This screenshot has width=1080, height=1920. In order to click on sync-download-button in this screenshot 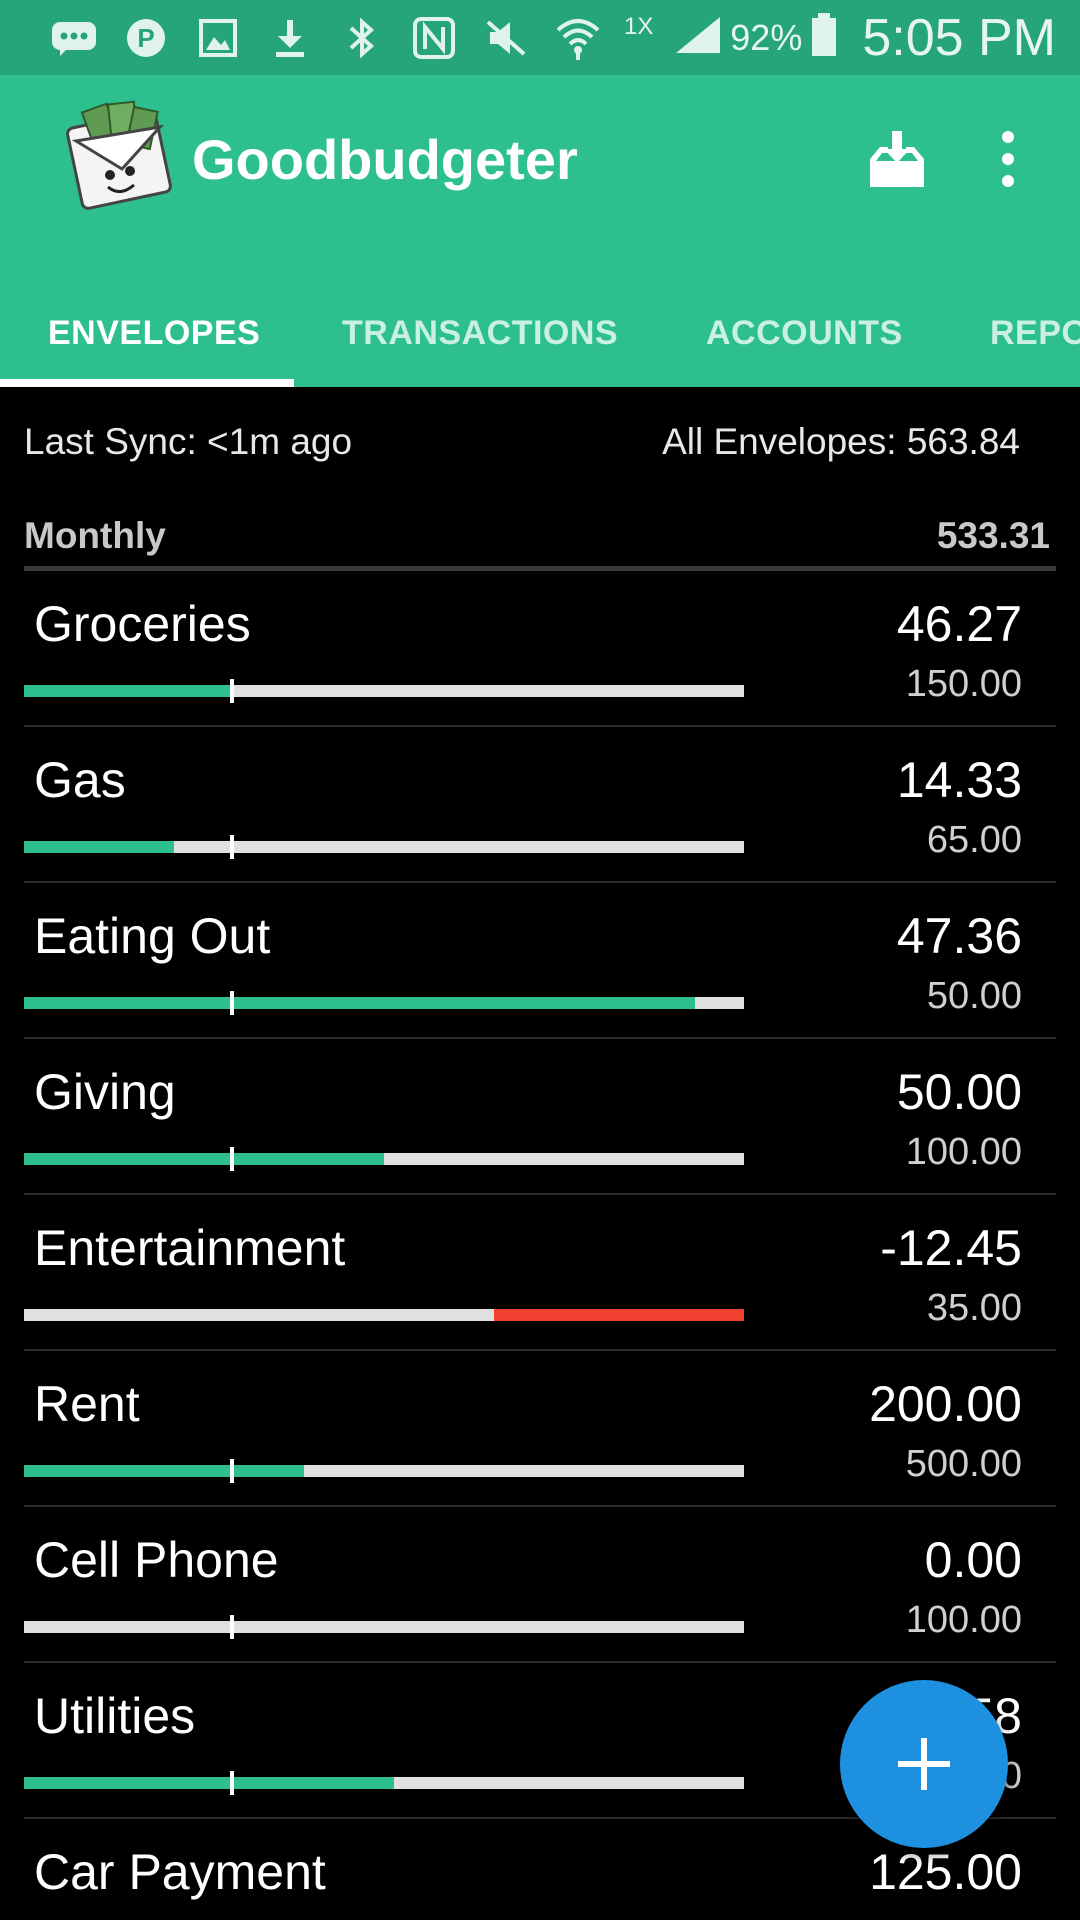, I will do `click(897, 160)`.